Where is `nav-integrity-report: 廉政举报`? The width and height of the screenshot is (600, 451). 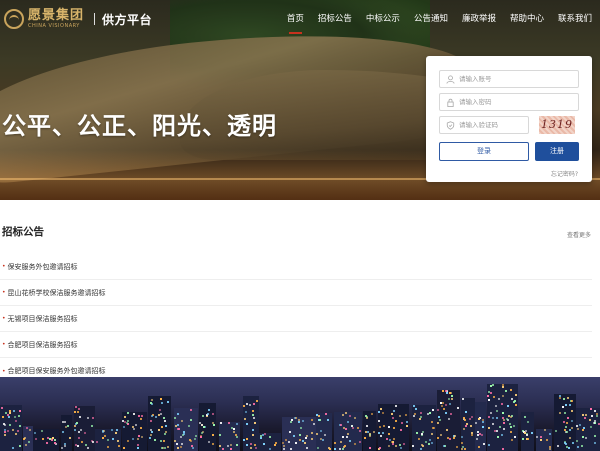 nav-integrity-report: 廉政举报 is located at coordinates (479, 19).